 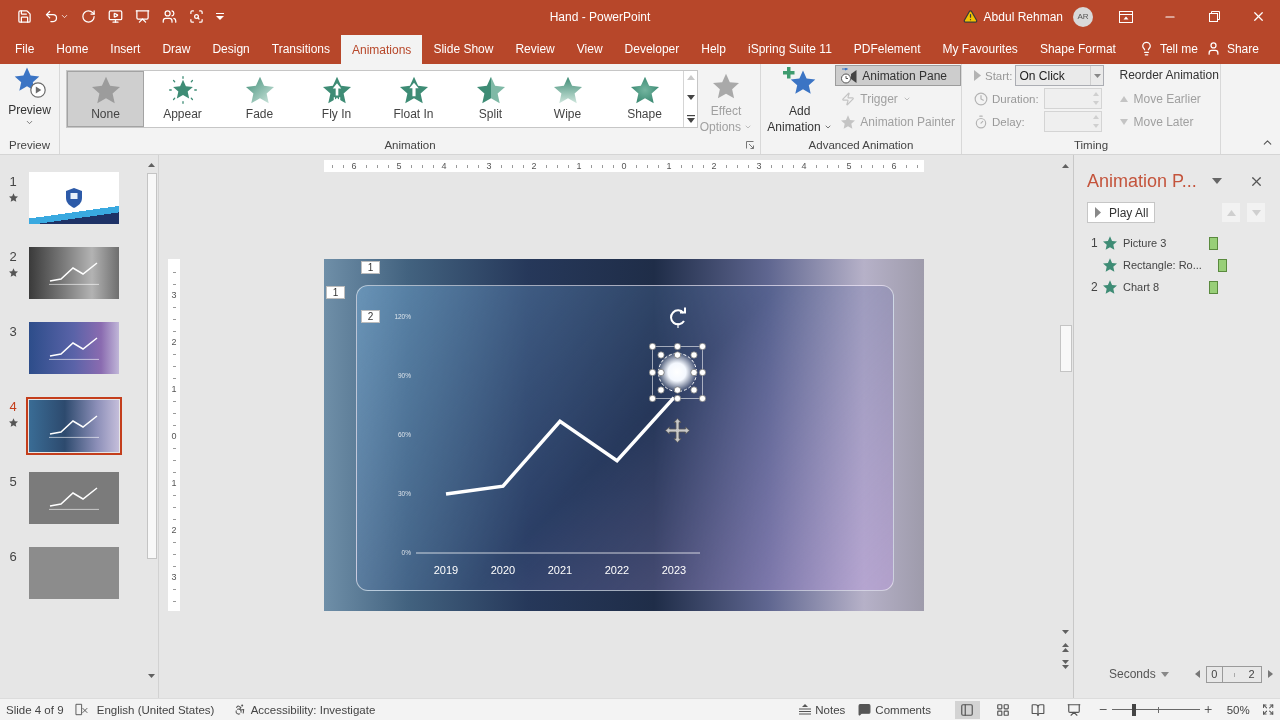 I want to click on view-button, so click(x=967, y=709).